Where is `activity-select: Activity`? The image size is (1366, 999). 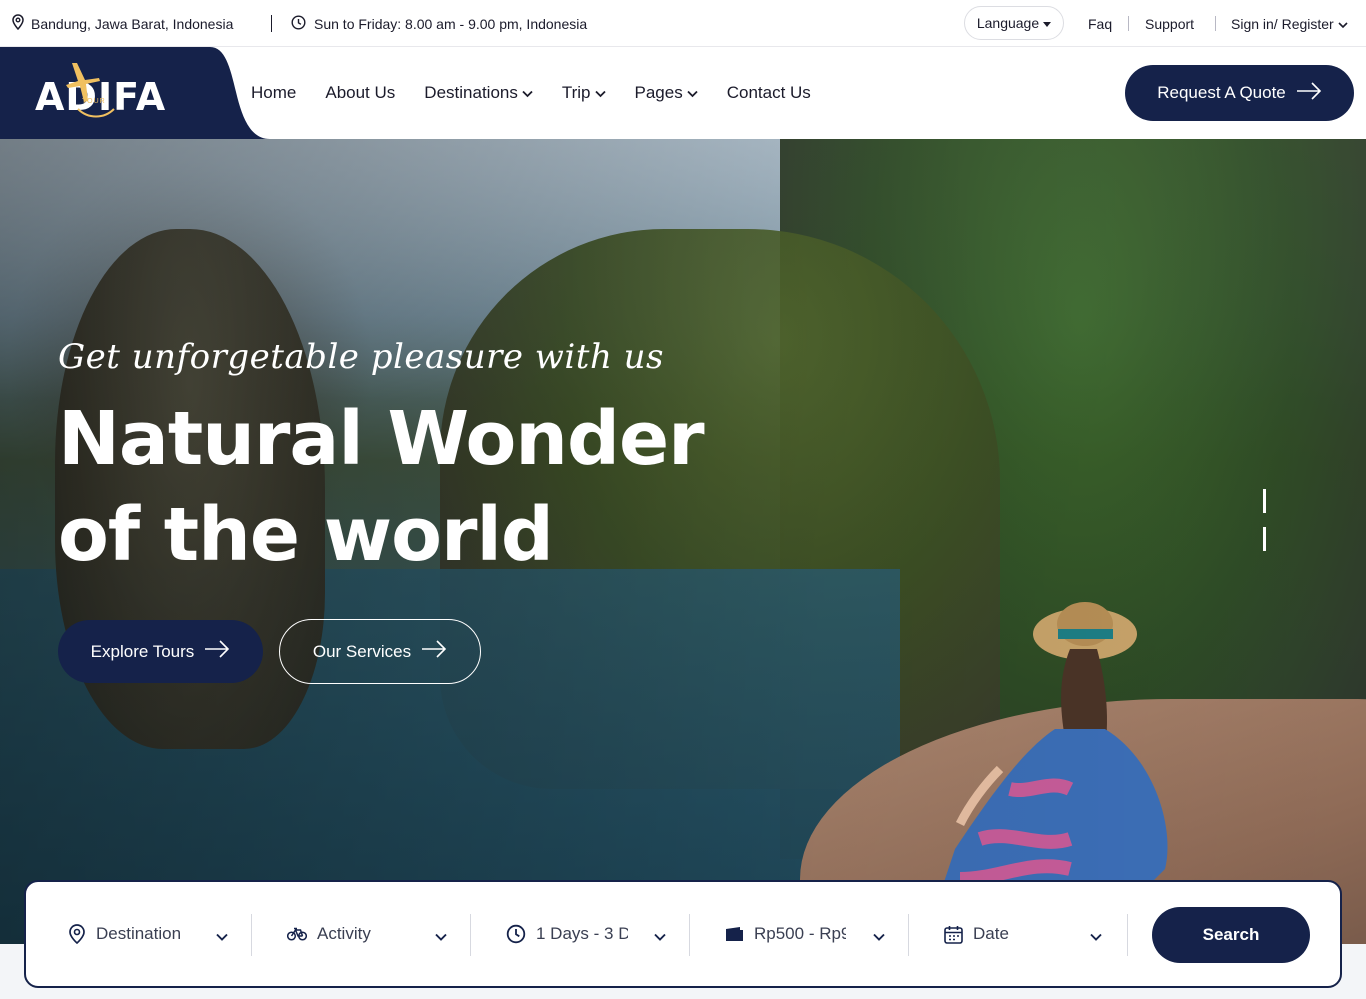 activity-select: Activity is located at coordinates (374, 934).